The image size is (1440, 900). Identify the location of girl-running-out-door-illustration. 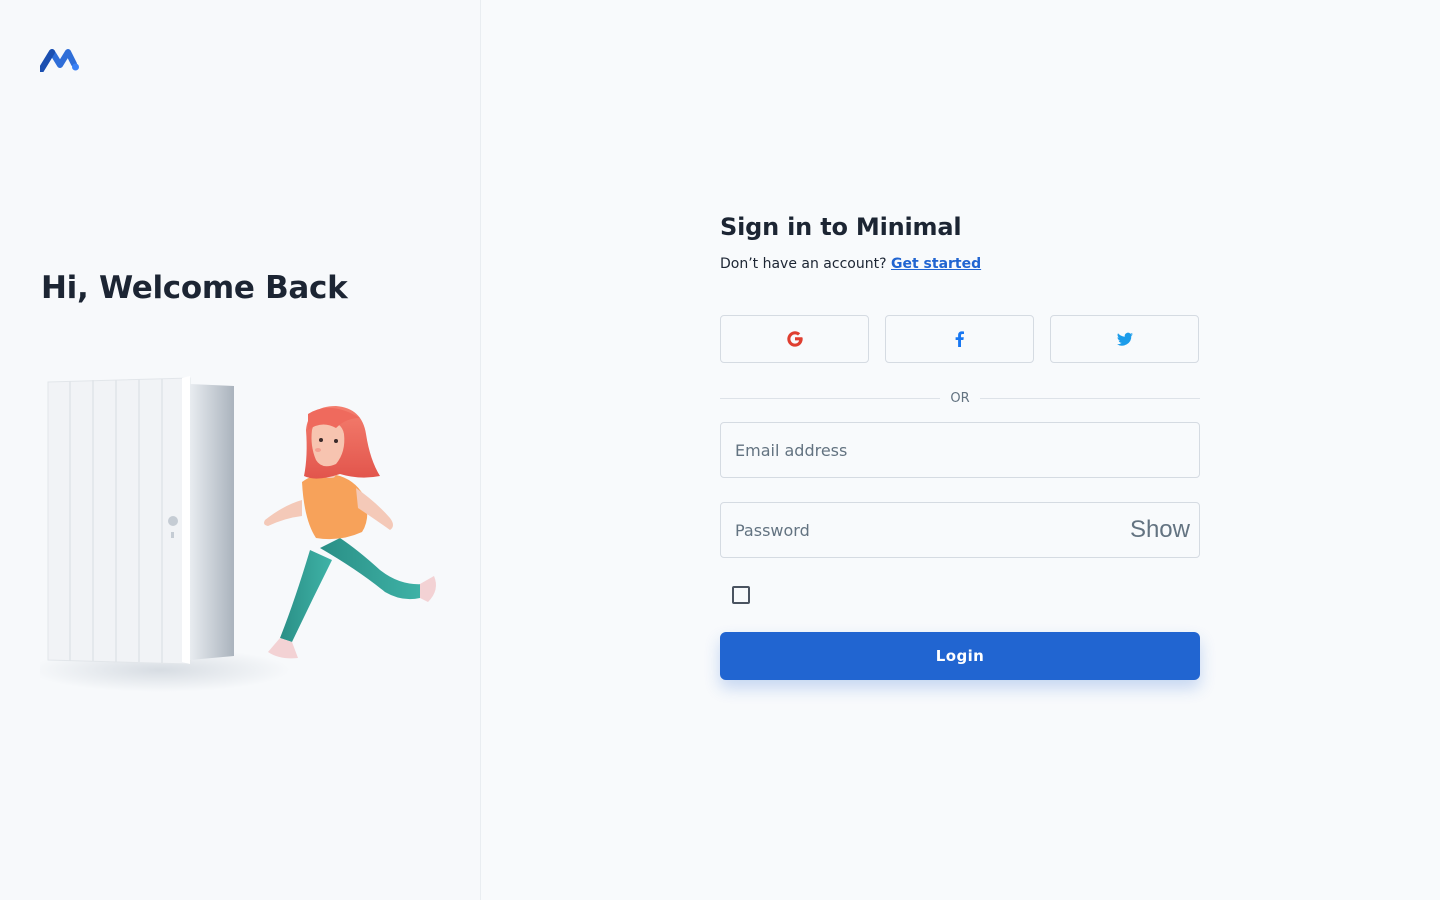
(238, 534).